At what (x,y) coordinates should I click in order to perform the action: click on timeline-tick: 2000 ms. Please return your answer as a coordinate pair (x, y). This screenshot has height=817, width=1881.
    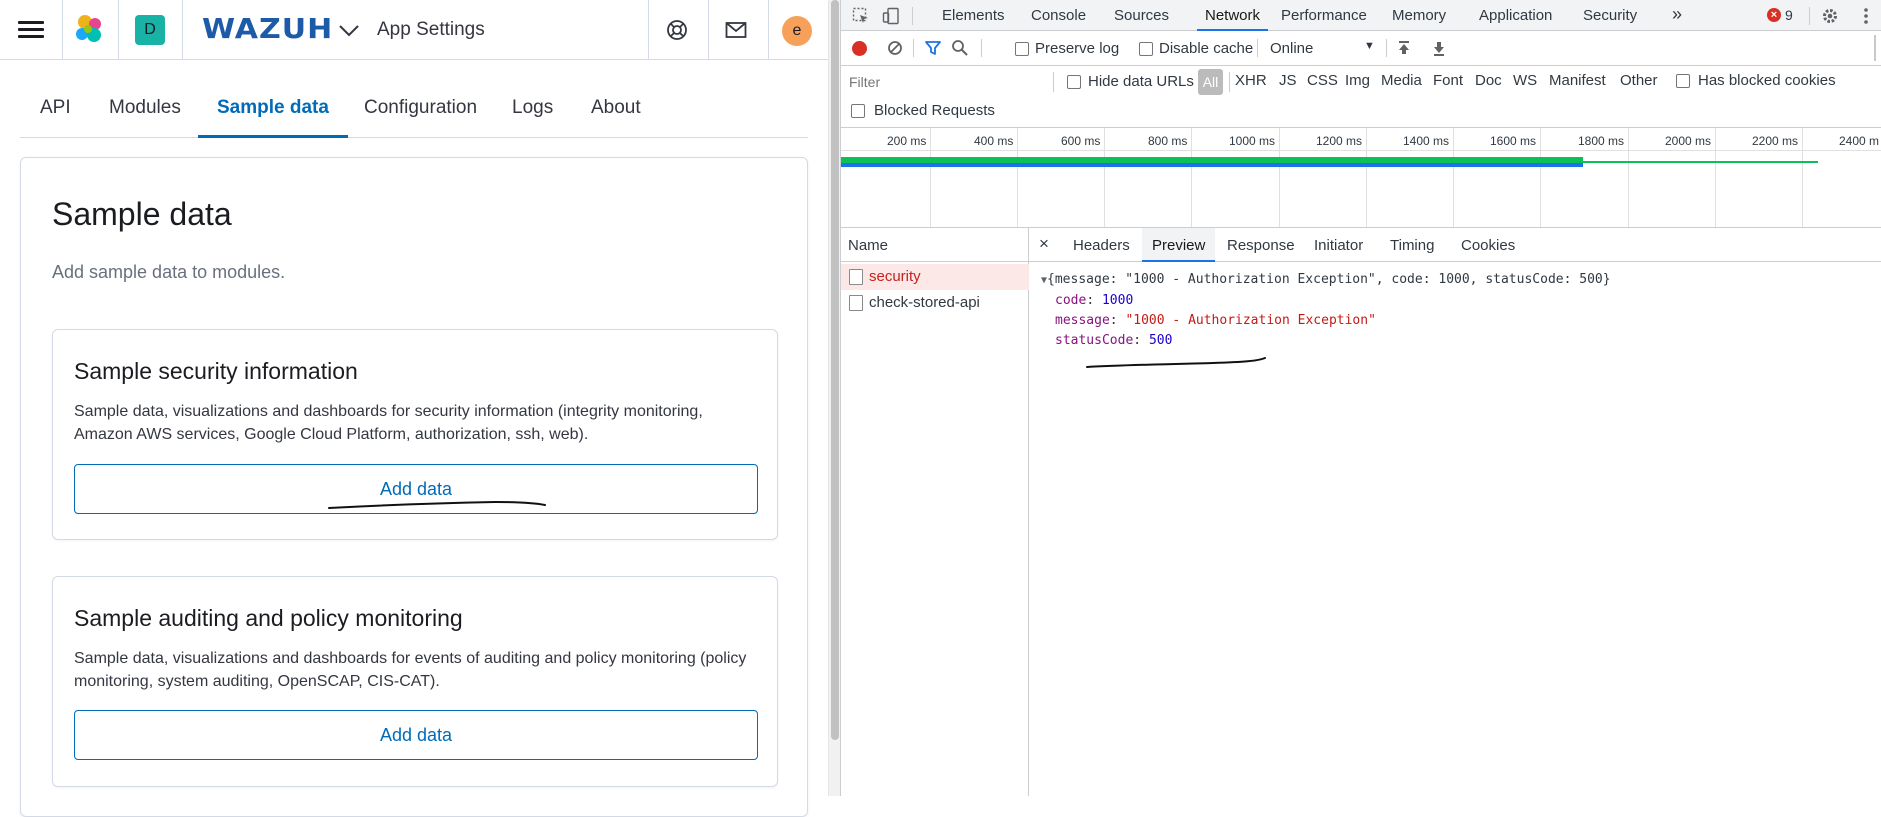
    Looking at the image, I should click on (1688, 141).